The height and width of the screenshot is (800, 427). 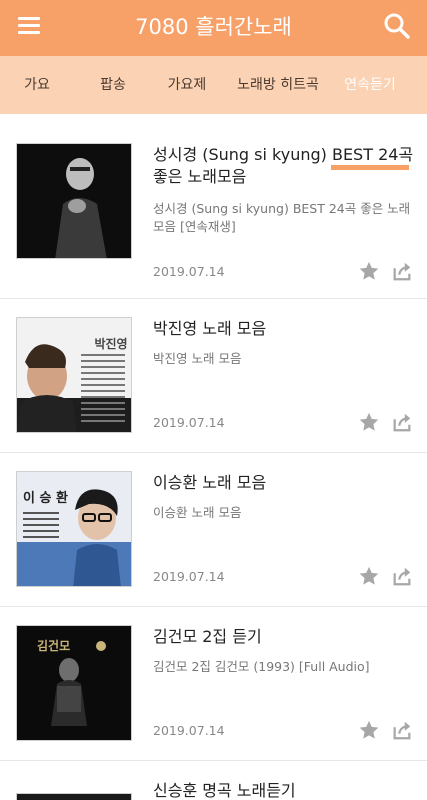 I want to click on list-item: 신승훈 명곡 노래듣기, so click(x=213, y=780).